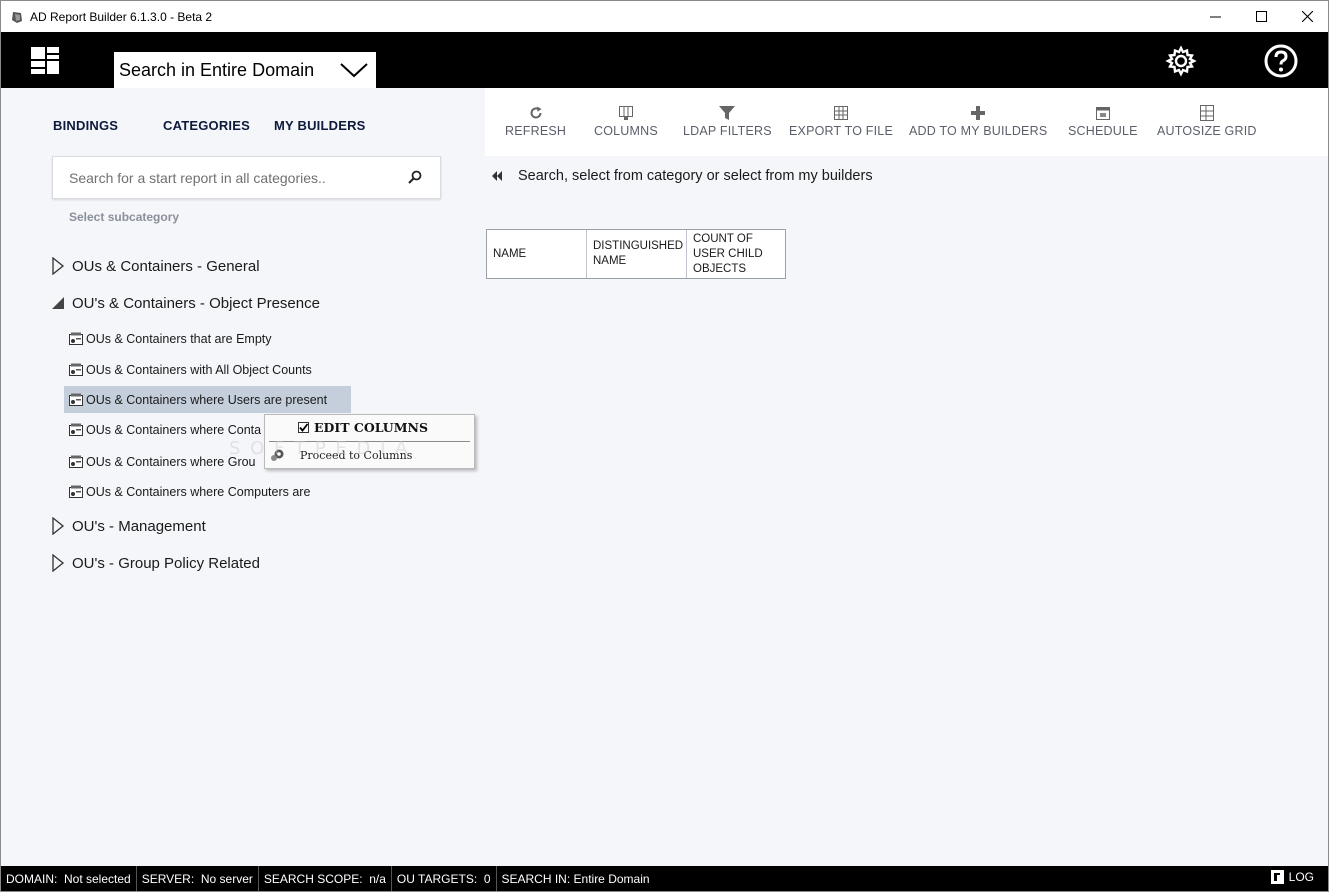 Image resolution: width=1329 pixels, height=892 pixels. What do you see at coordinates (46, 61) in the screenshot?
I see `tiles-icon` at bounding box center [46, 61].